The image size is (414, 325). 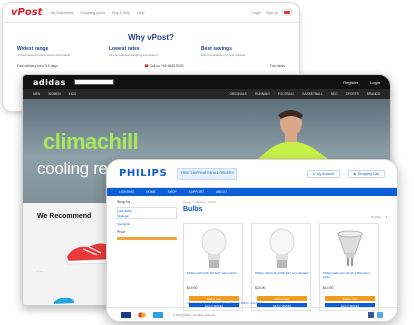 What do you see at coordinates (334, 94) in the screenshot?
I see `adidas-nav-item: NEO` at bounding box center [334, 94].